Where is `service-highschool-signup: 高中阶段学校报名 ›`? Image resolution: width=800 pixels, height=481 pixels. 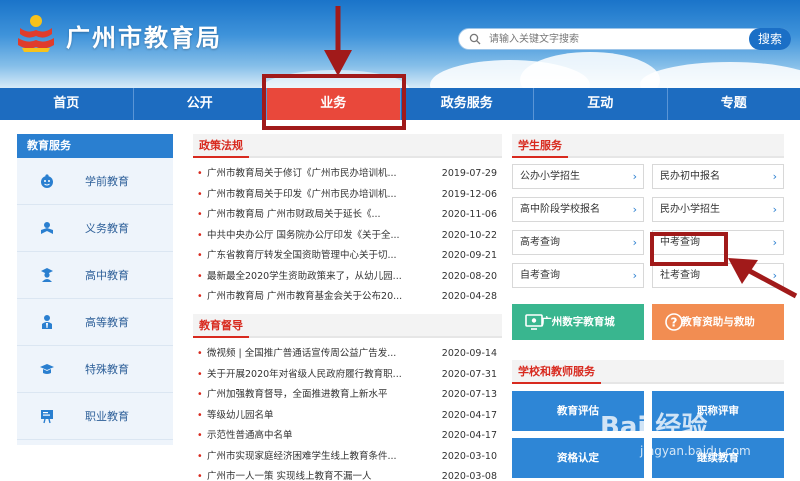
service-highschool-signup: 高中阶段学校报名 › is located at coordinates (578, 209).